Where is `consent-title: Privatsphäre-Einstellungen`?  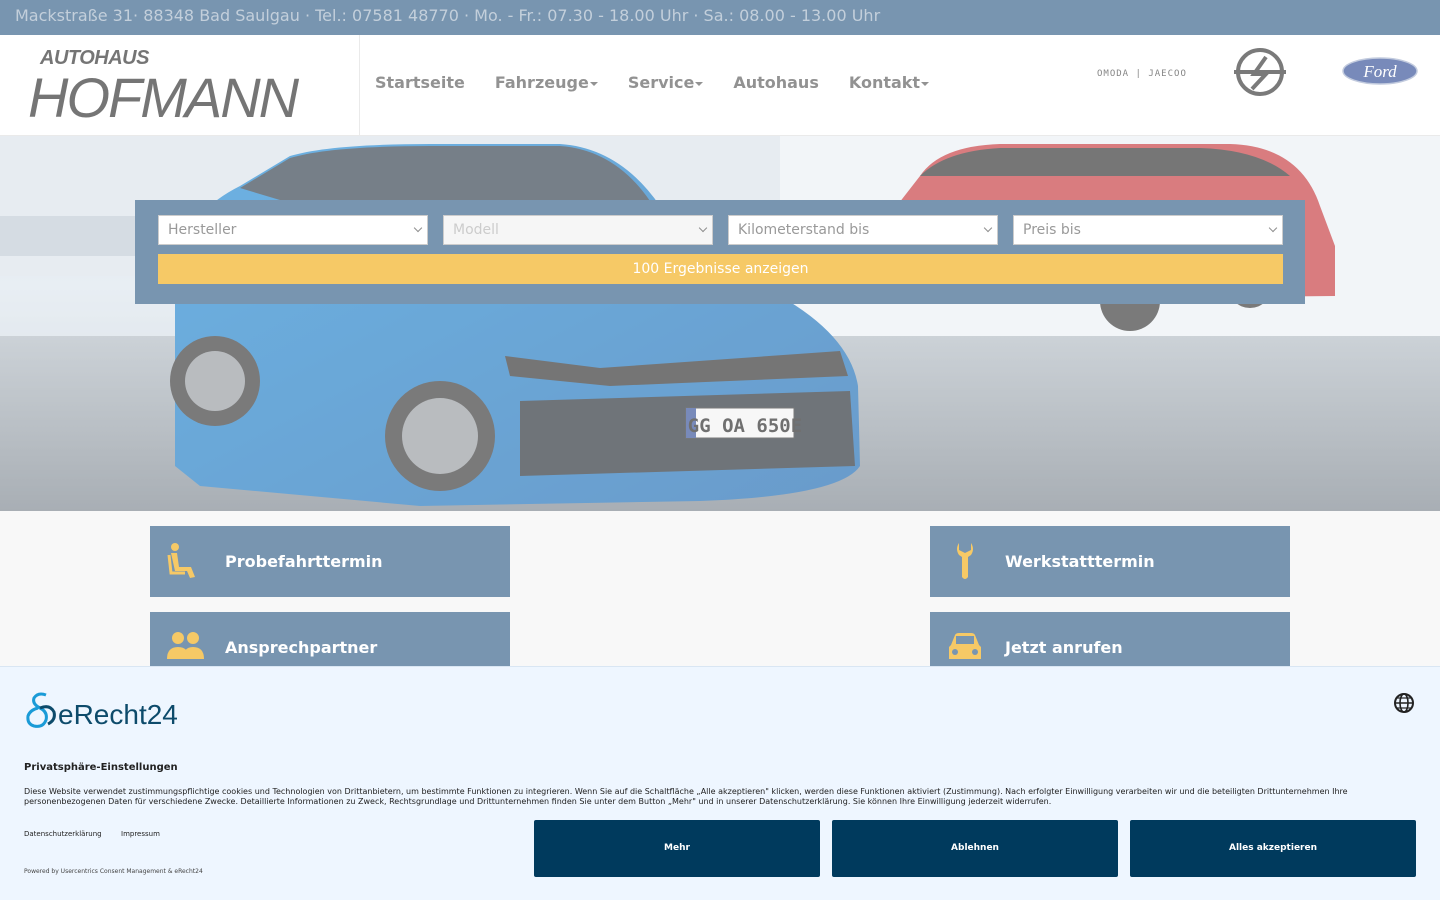
consent-title: Privatsphäre-Einstellungen is located at coordinates (101, 767).